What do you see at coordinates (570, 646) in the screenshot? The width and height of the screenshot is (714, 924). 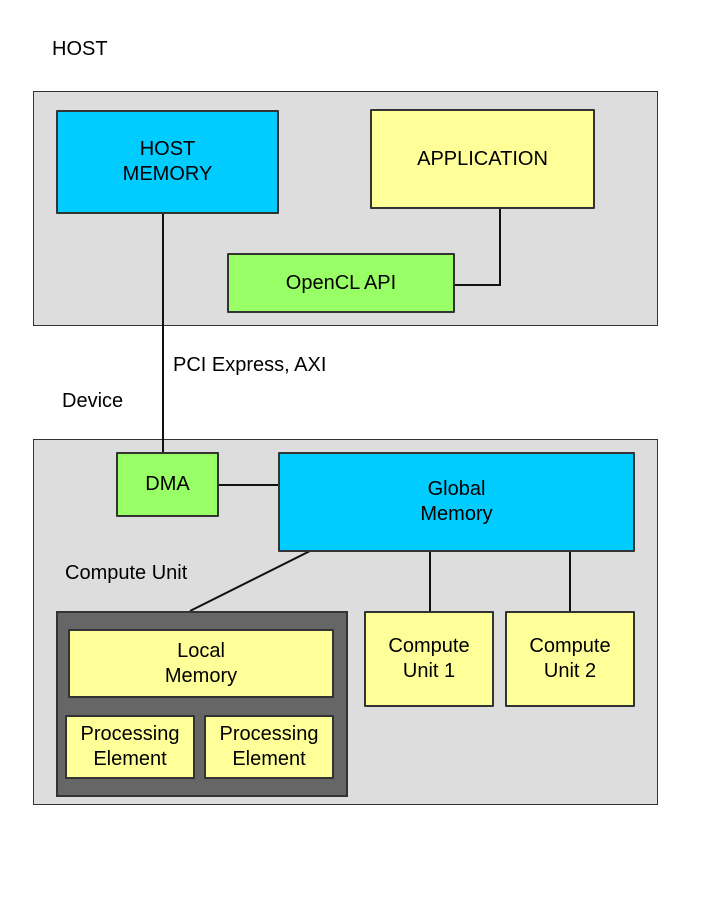 I see `compute-unit-2-line-1: Compute` at bounding box center [570, 646].